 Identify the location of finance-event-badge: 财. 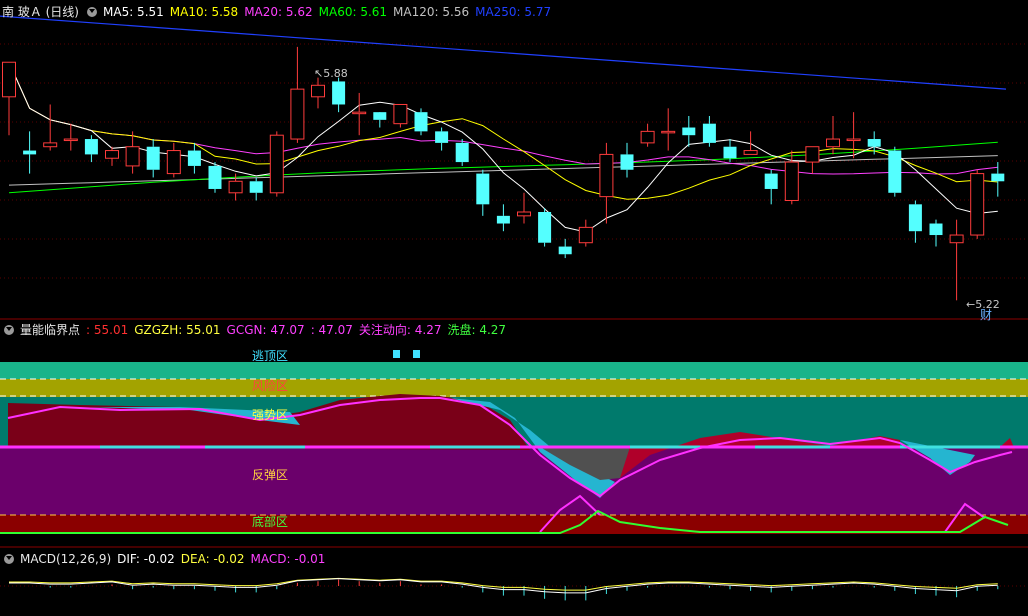
(986, 314).